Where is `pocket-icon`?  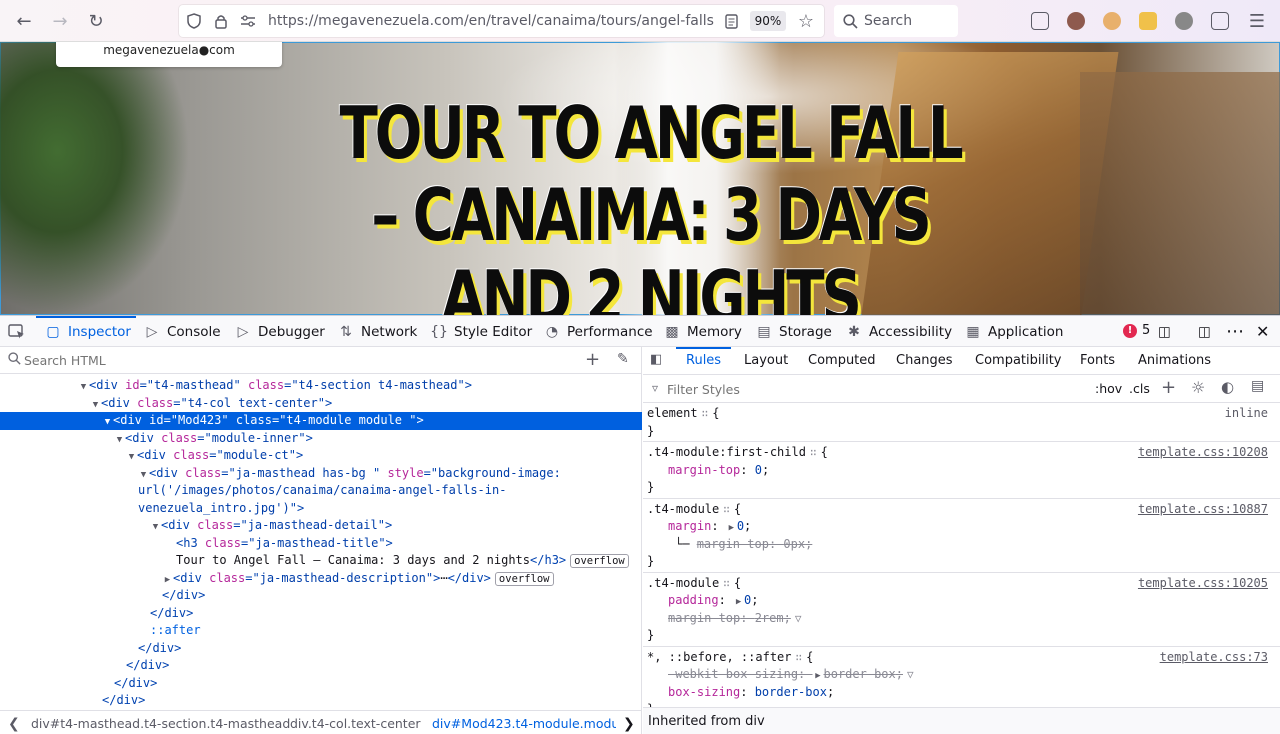 pocket-icon is located at coordinates (1040, 21).